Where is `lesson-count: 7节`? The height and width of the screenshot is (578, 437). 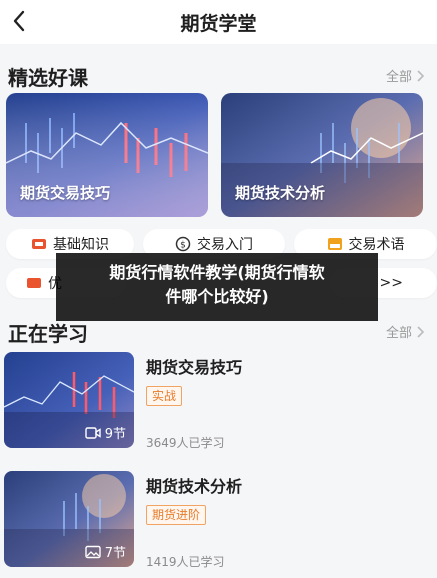
lesson-count: 7节 is located at coordinates (105, 551).